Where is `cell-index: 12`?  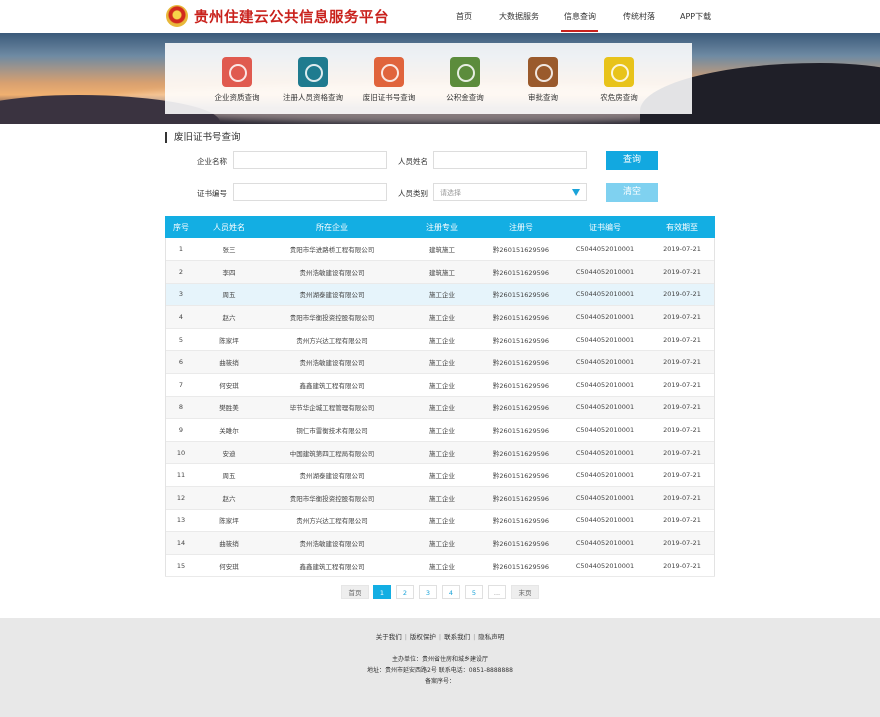 cell-index: 12 is located at coordinates (181, 497).